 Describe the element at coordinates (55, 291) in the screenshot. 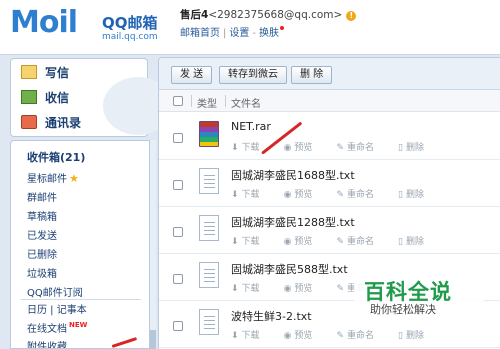

I see `nav-subscriptions: QQ邮件订阅` at that location.